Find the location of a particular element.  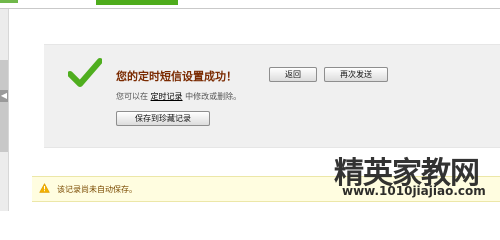

active-tab-indicator is located at coordinates (137, 2).